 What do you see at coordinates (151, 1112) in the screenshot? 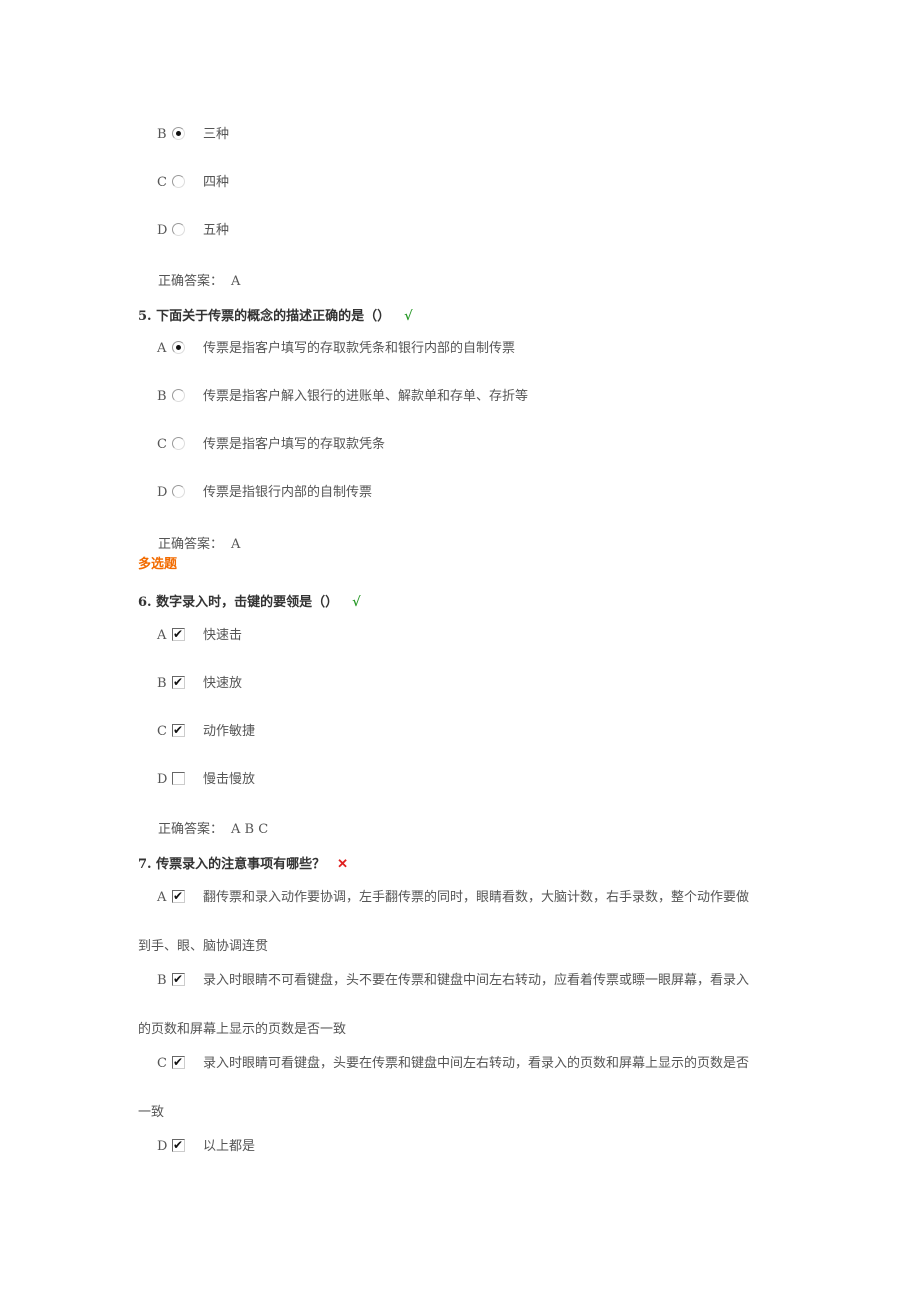
I see `option-text-continued: 一致` at bounding box center [151, 1112].